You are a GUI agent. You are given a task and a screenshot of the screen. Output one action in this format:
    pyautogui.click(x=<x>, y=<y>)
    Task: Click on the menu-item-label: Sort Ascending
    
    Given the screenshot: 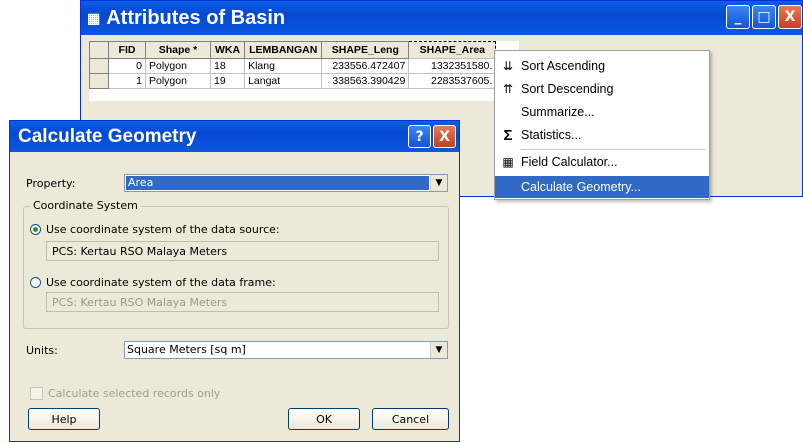 What is the action you would take?
    pyautogui.click(x=563, y=66)
    